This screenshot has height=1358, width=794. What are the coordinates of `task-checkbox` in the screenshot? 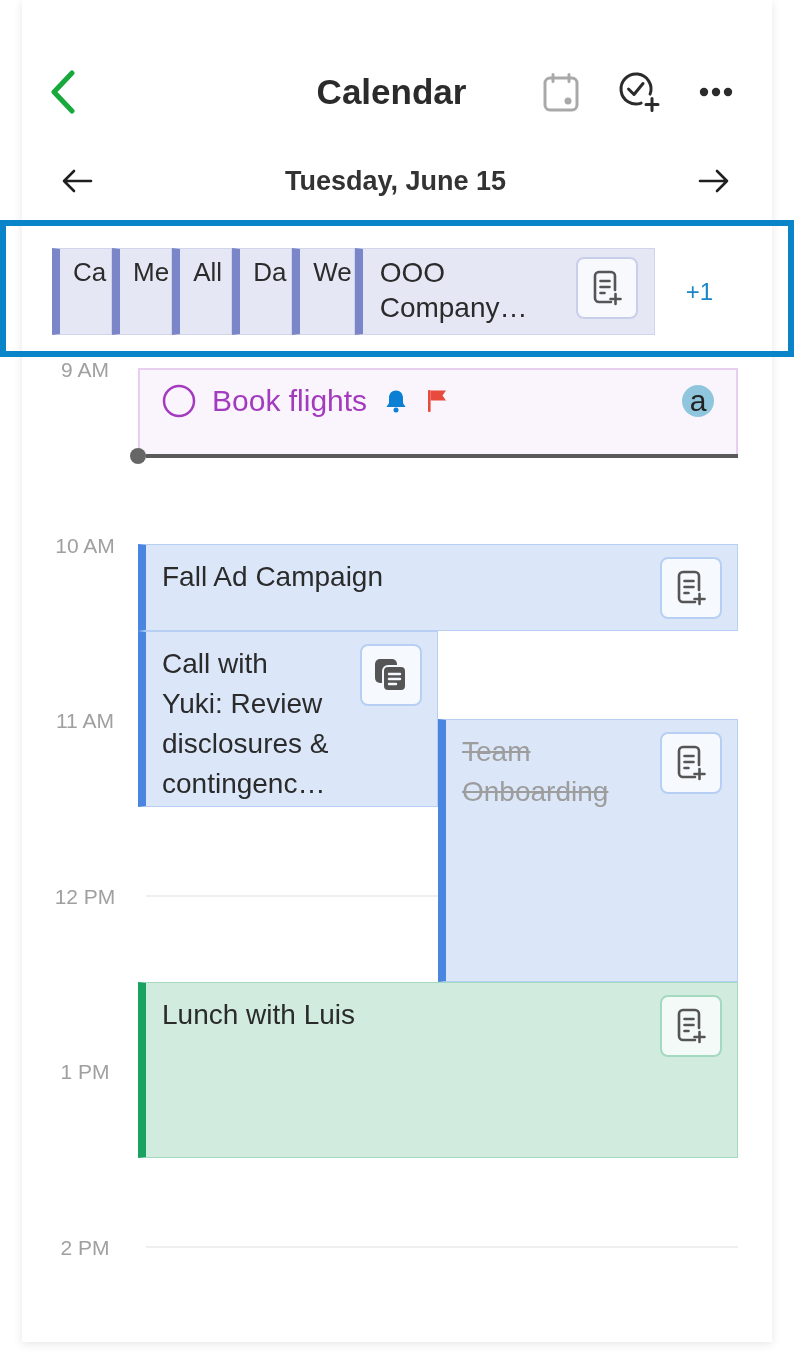 It's located at (179, 401).